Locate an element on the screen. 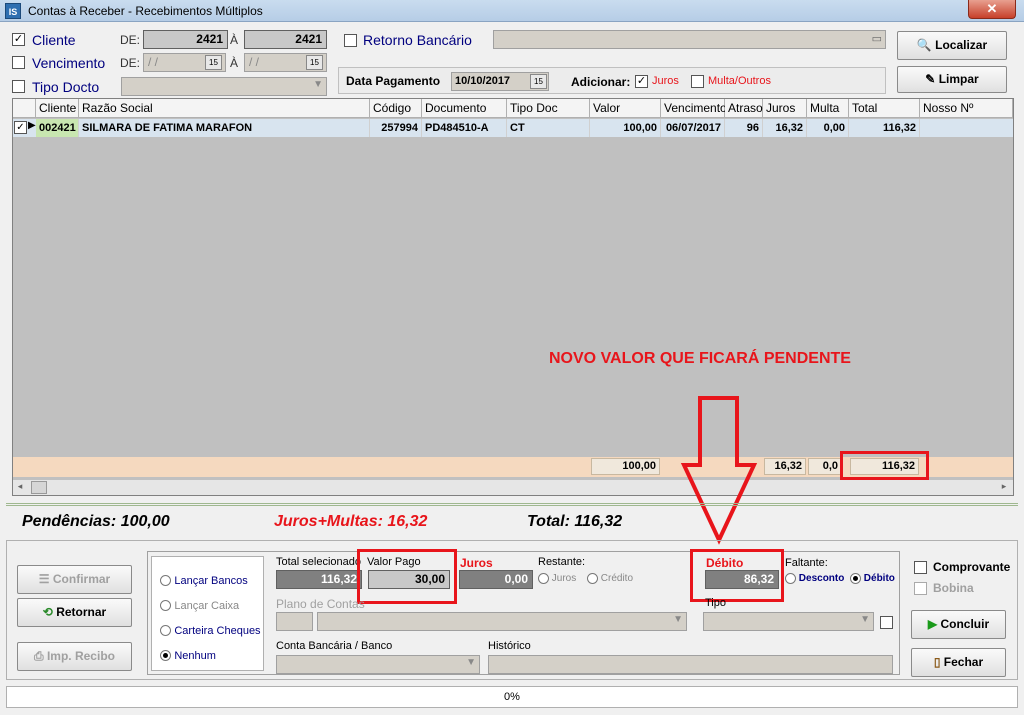 The image size is (1024, 715). grid-header: Cliente is located at coordinates (57, 108).